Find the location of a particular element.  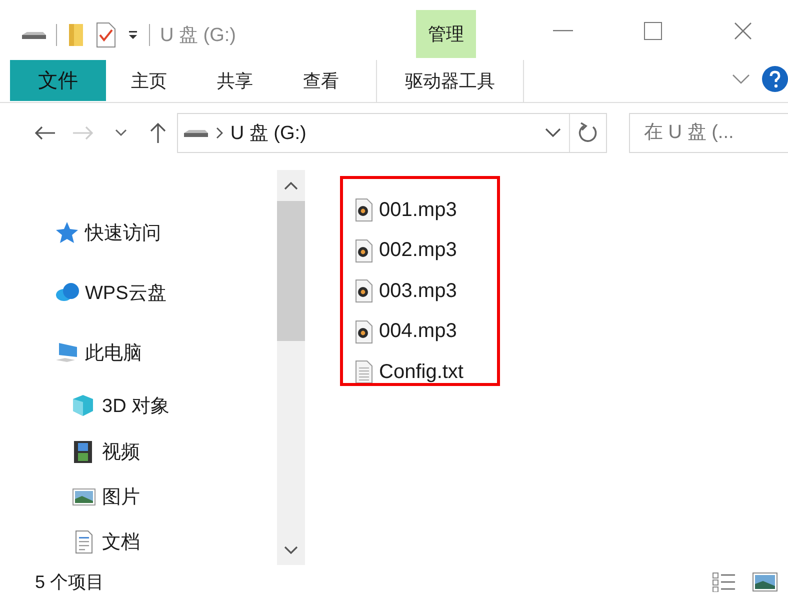

details-view-icon is located at coordinates (724, 582).